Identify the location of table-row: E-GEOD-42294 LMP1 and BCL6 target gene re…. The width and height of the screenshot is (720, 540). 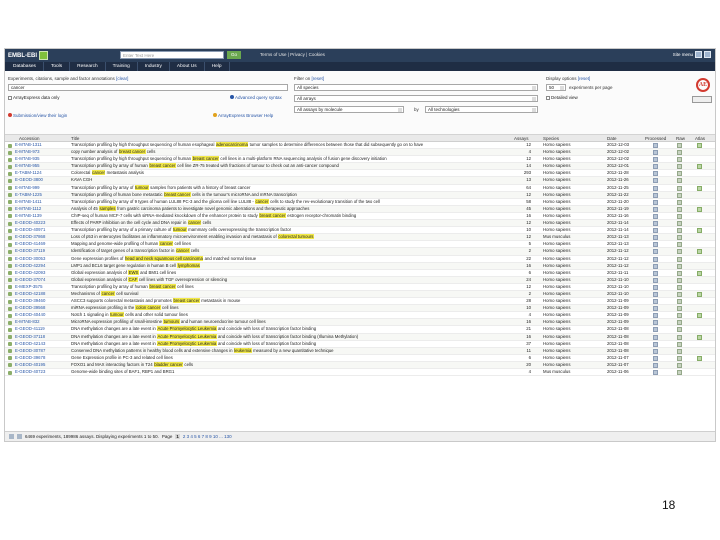
(360, 266).